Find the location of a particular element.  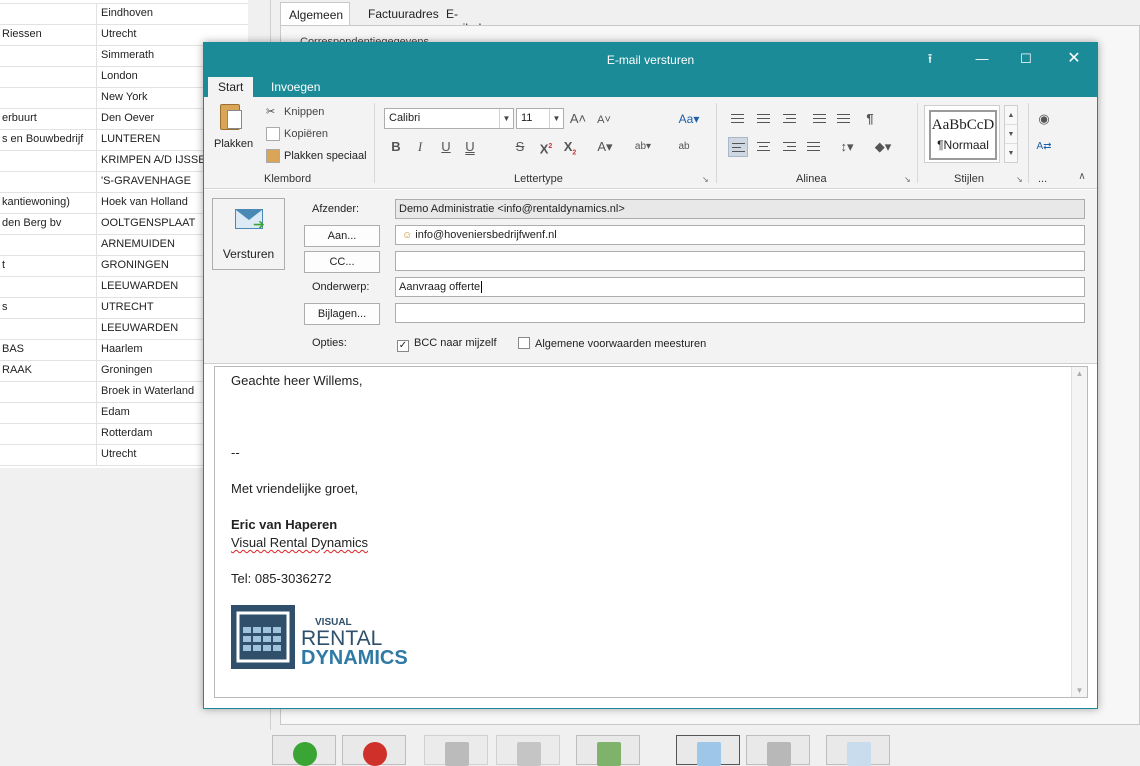

attachments-field is located at coordinates (740, 313).